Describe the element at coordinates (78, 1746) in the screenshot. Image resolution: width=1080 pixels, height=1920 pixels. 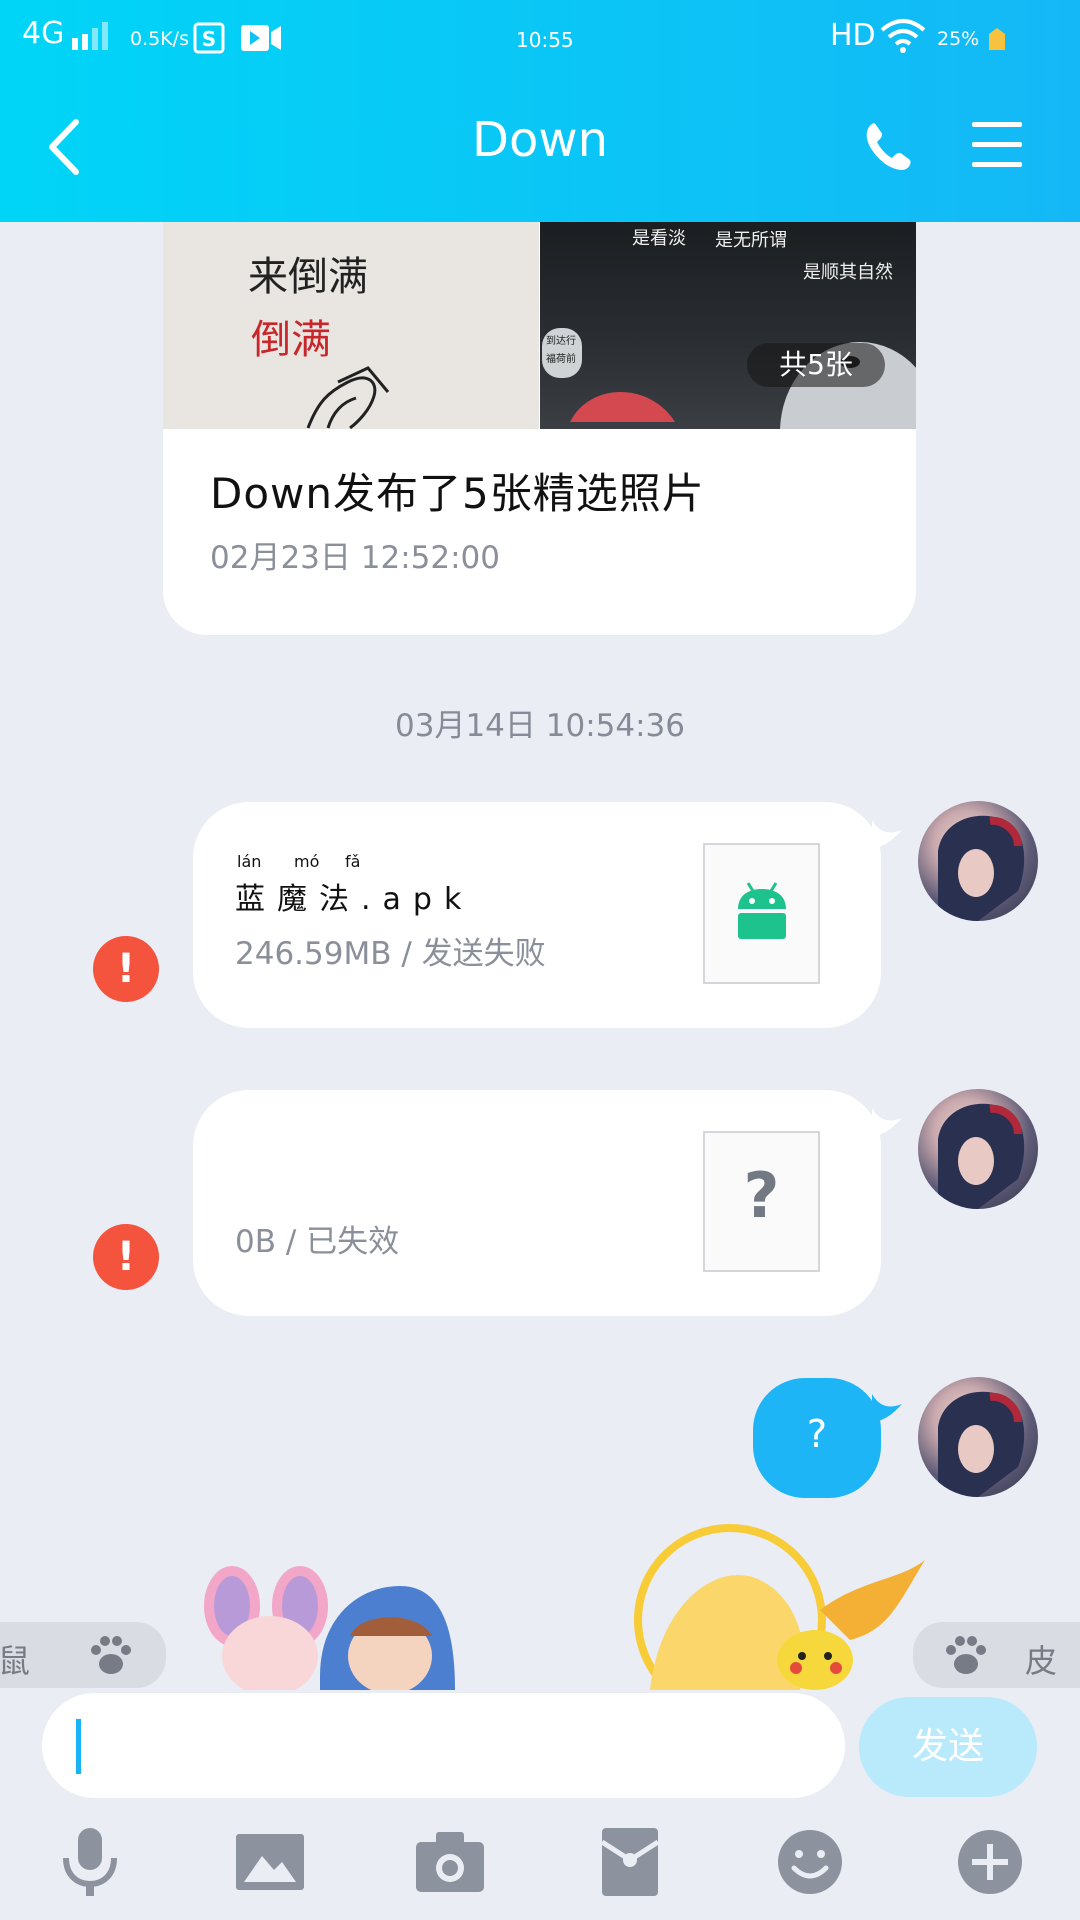
I see `text-cursor` at that location.